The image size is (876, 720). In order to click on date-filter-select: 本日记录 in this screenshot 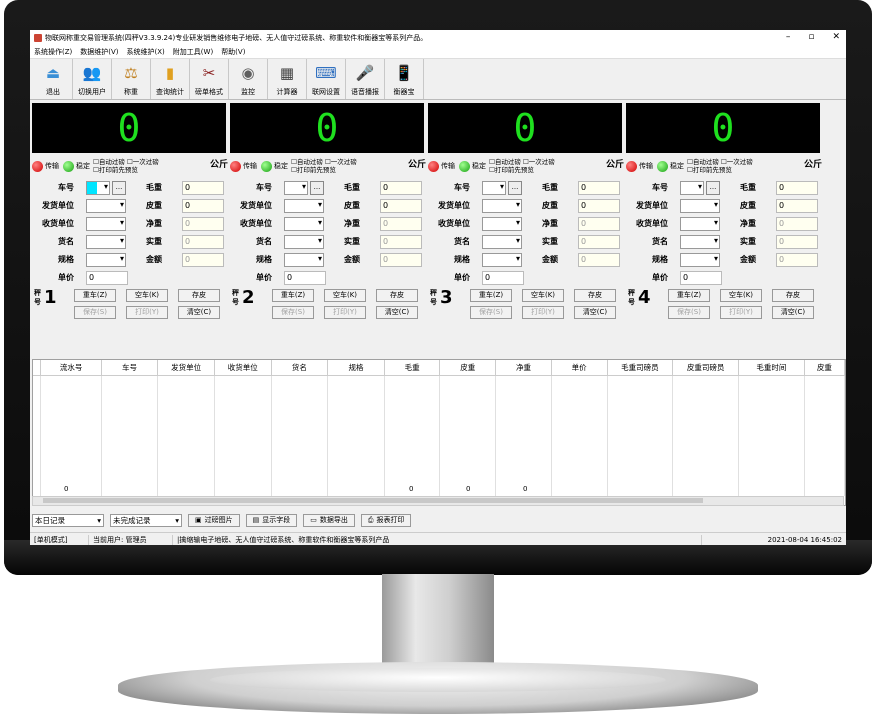, I will do `click(68, 520)`.